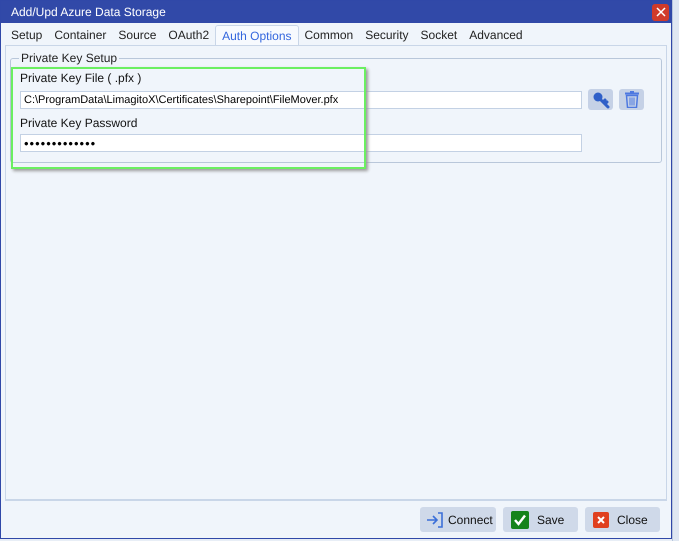  Describe the element at coordinates (81, 78) in the screenshot. I see `field-label: Private Key File ( .pfx )` at that location.